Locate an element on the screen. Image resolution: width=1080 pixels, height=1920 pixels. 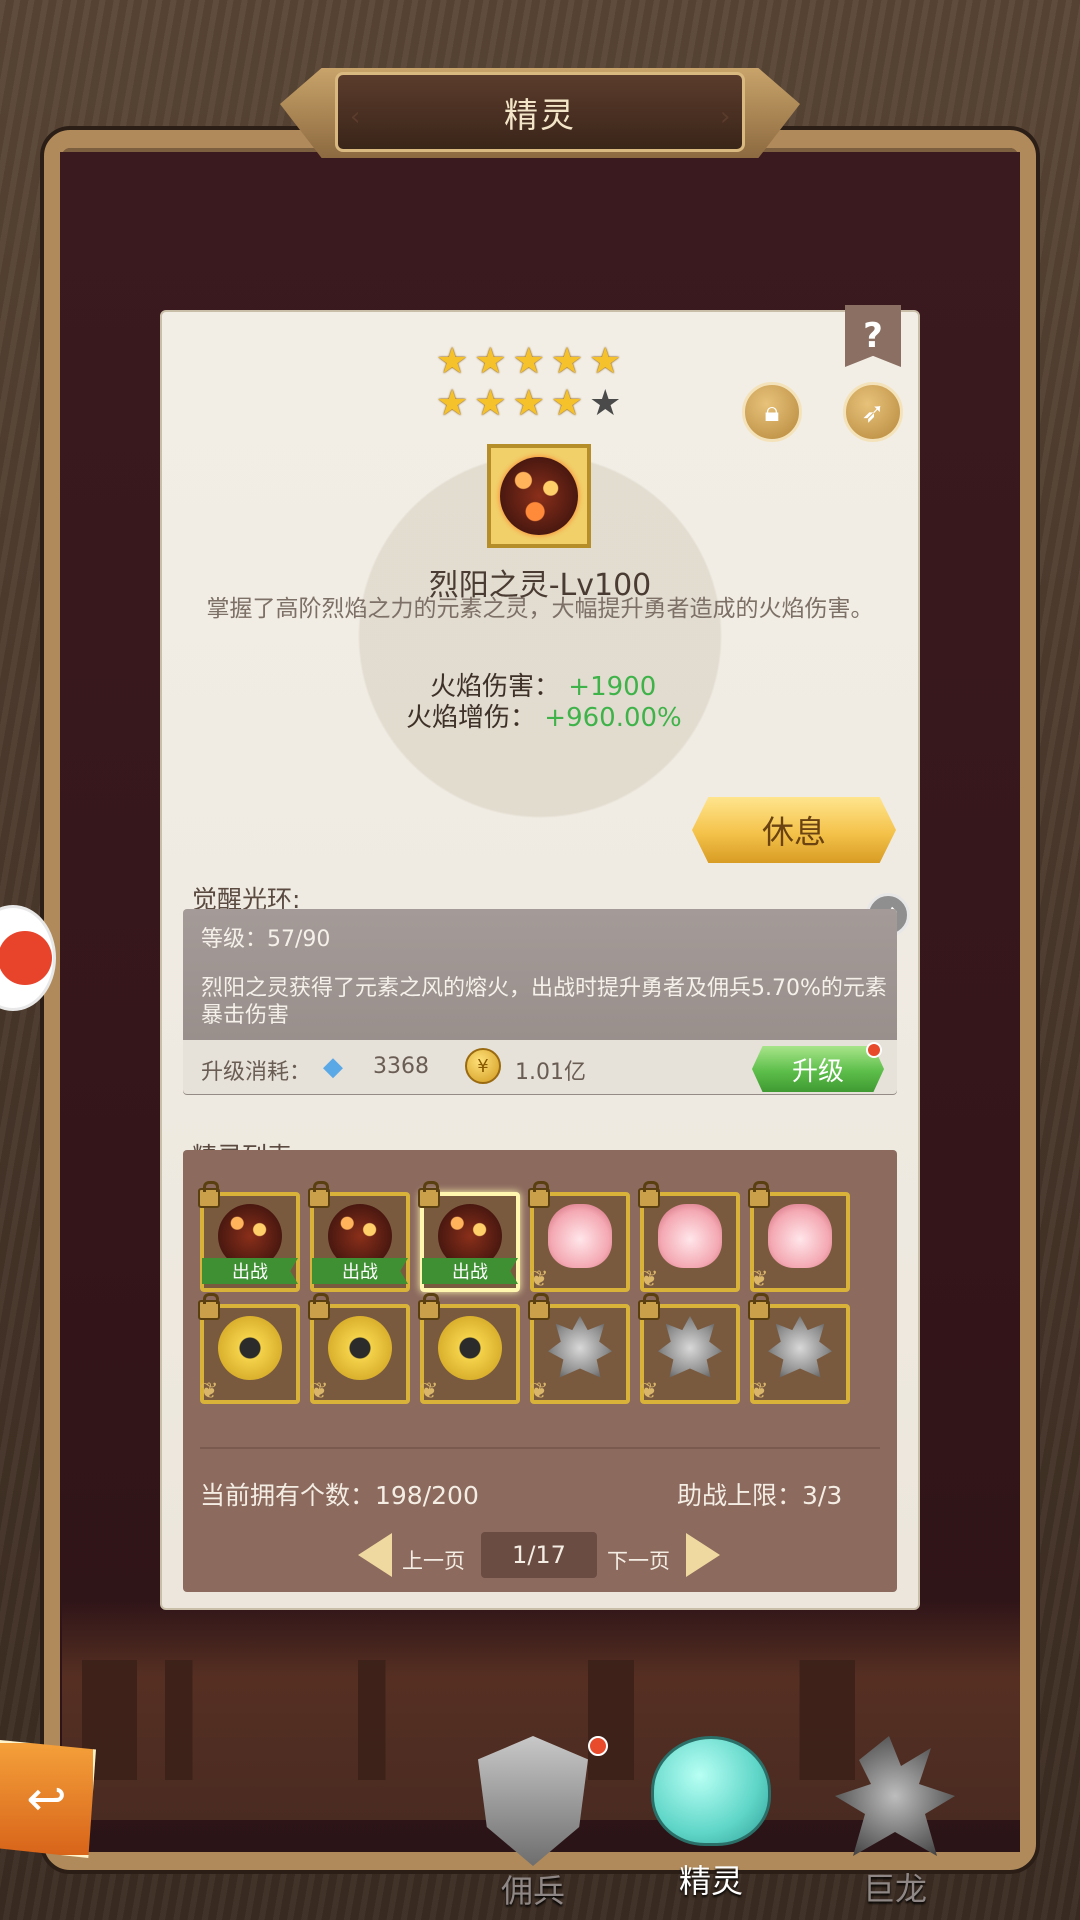
spirit-description: 掌握了高阶烈焰之力的元素之灵，大幅提升勇者造成的火焰伤害。 is located at coordinates (540, 609).